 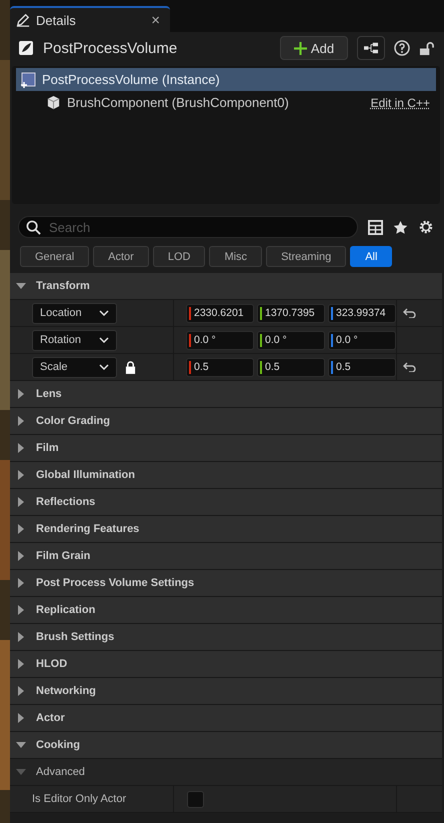 What do you see at coordinates (74, 340) in the screenshot?
I see `transform-dropdown: Rotation` at bounding box center [74, 340].